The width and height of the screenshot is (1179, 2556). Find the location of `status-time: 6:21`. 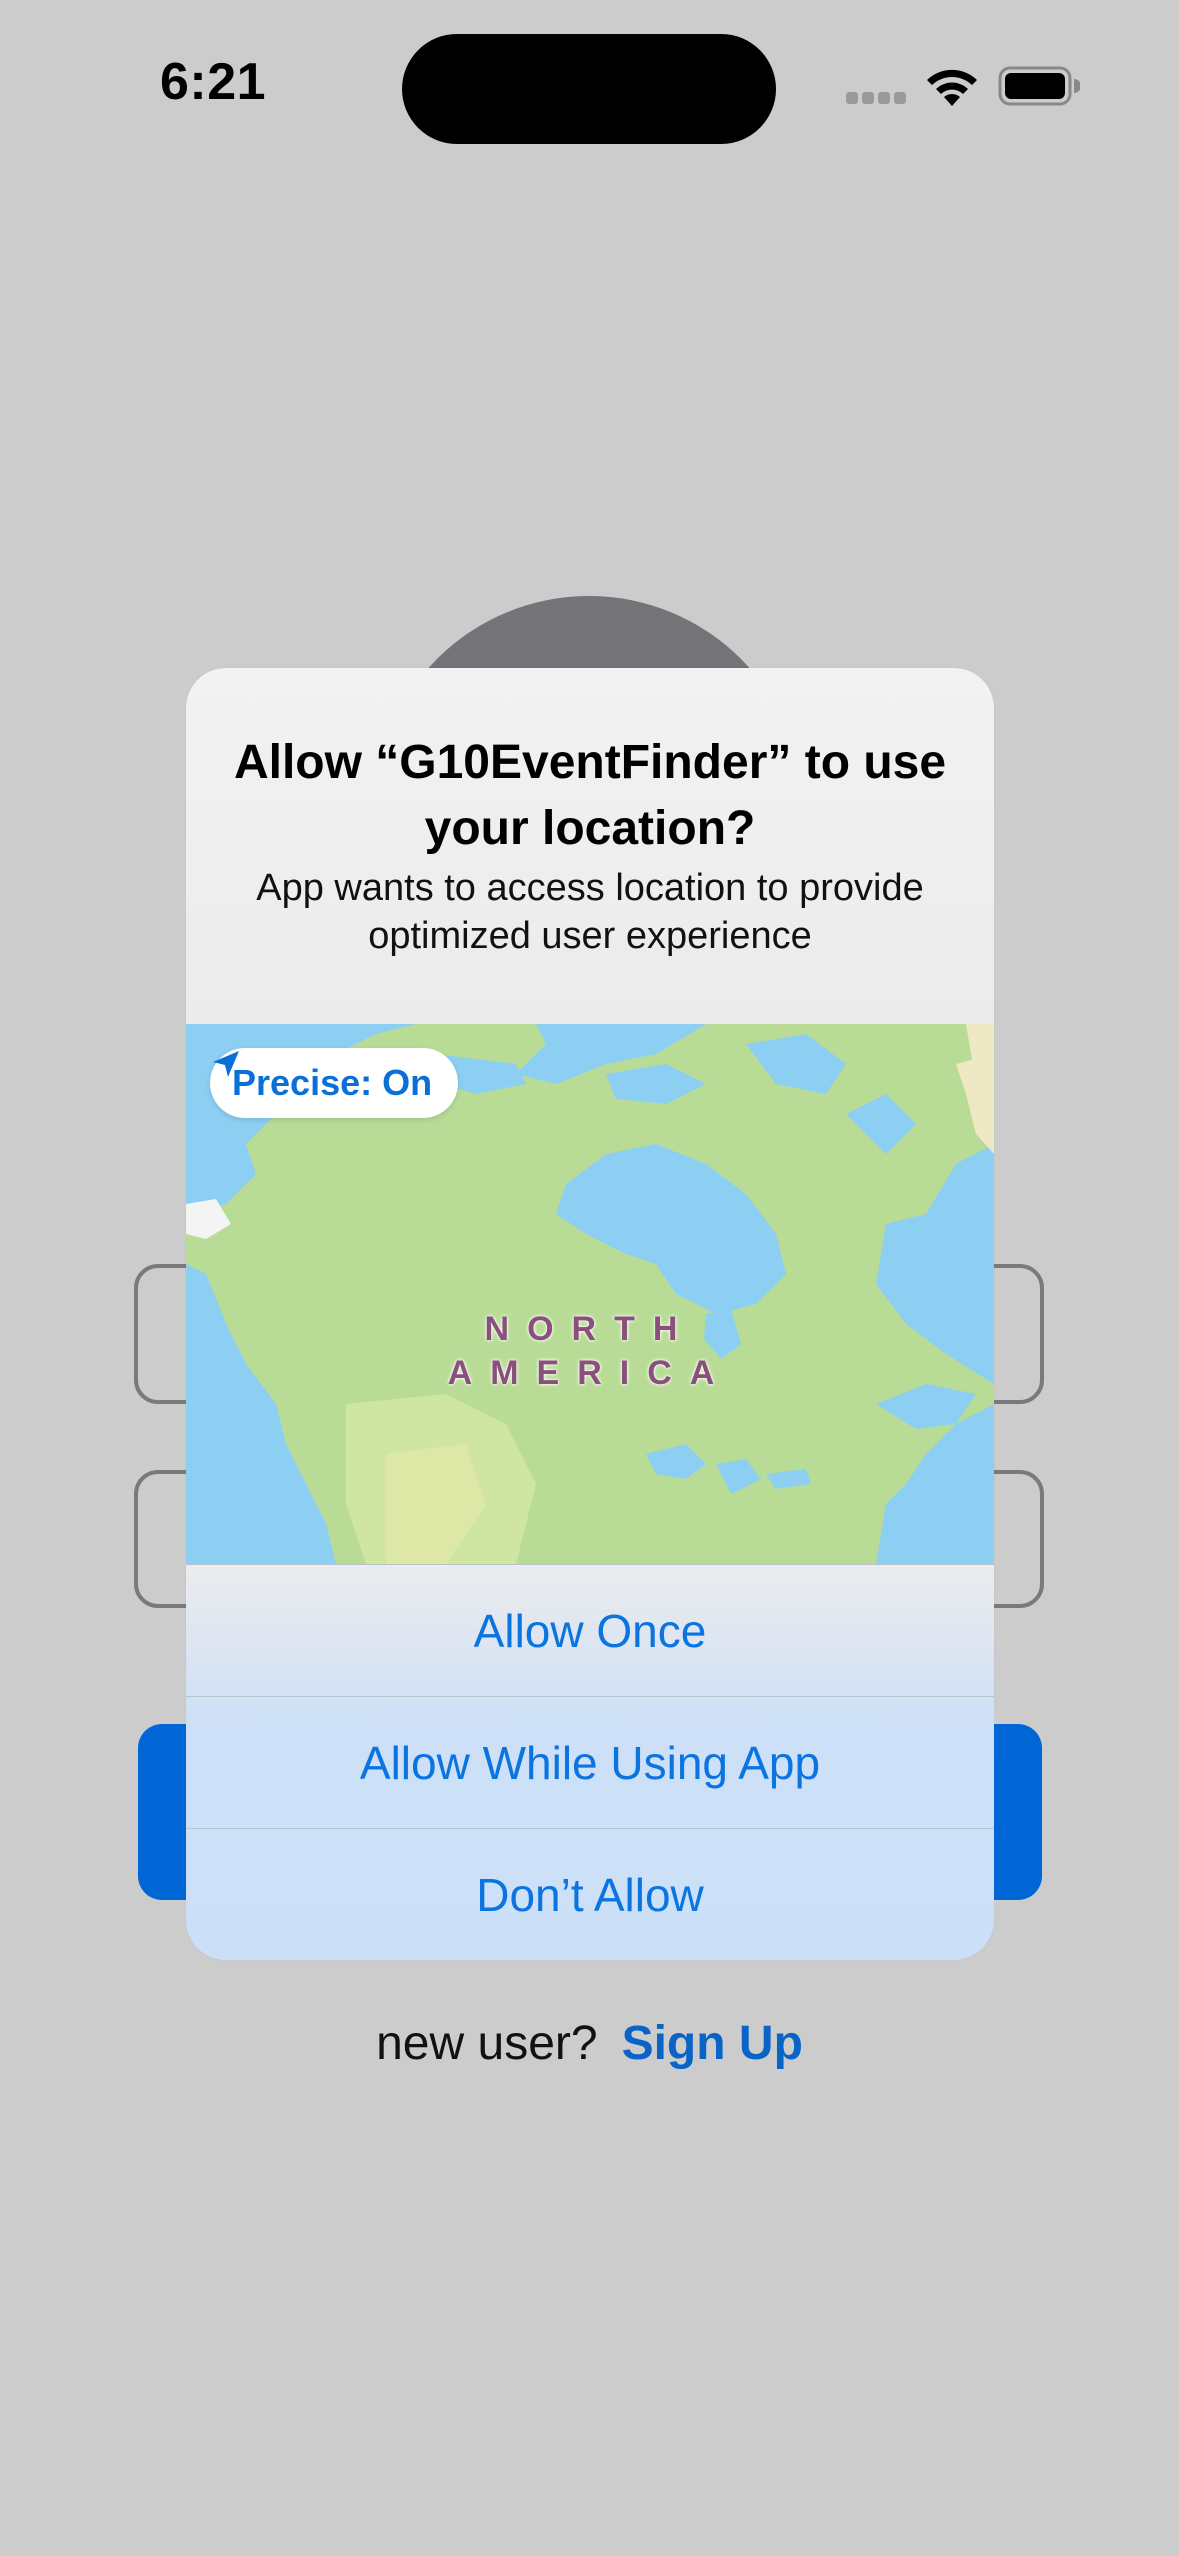

status-time: 6:21 is located at coordinates (213, 82).